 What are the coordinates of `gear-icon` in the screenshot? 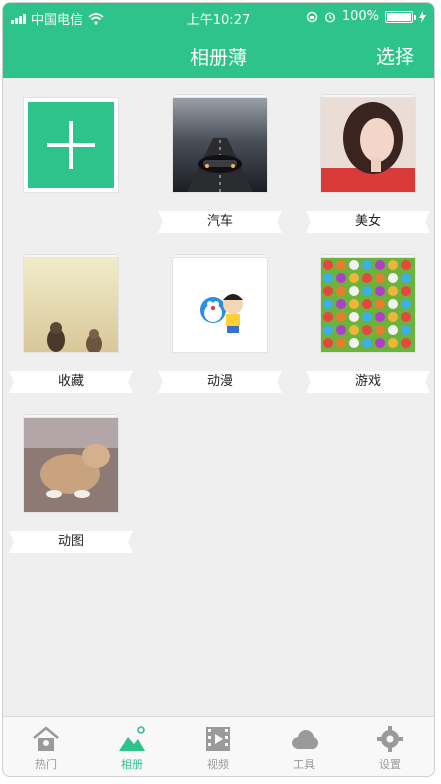 It's located at (390, 739).